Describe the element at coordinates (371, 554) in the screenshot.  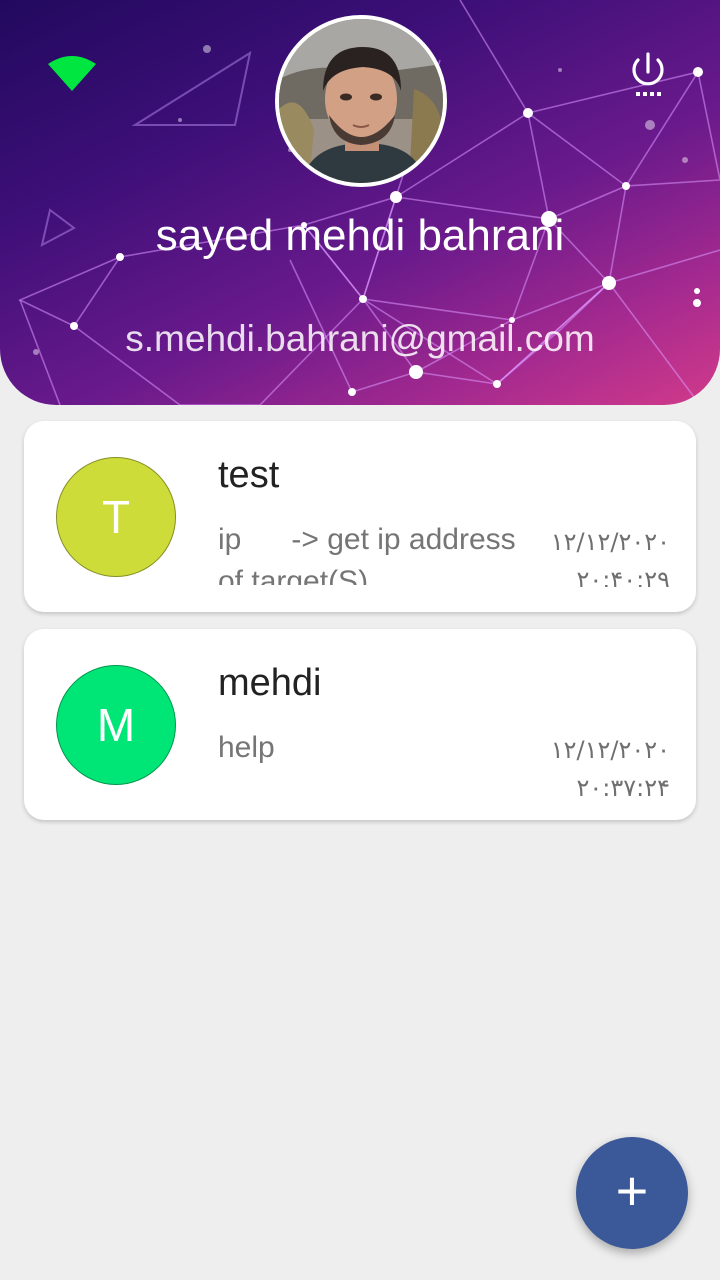
I see `last-message-preview: ip -> get ip address of target(S)` at that location.